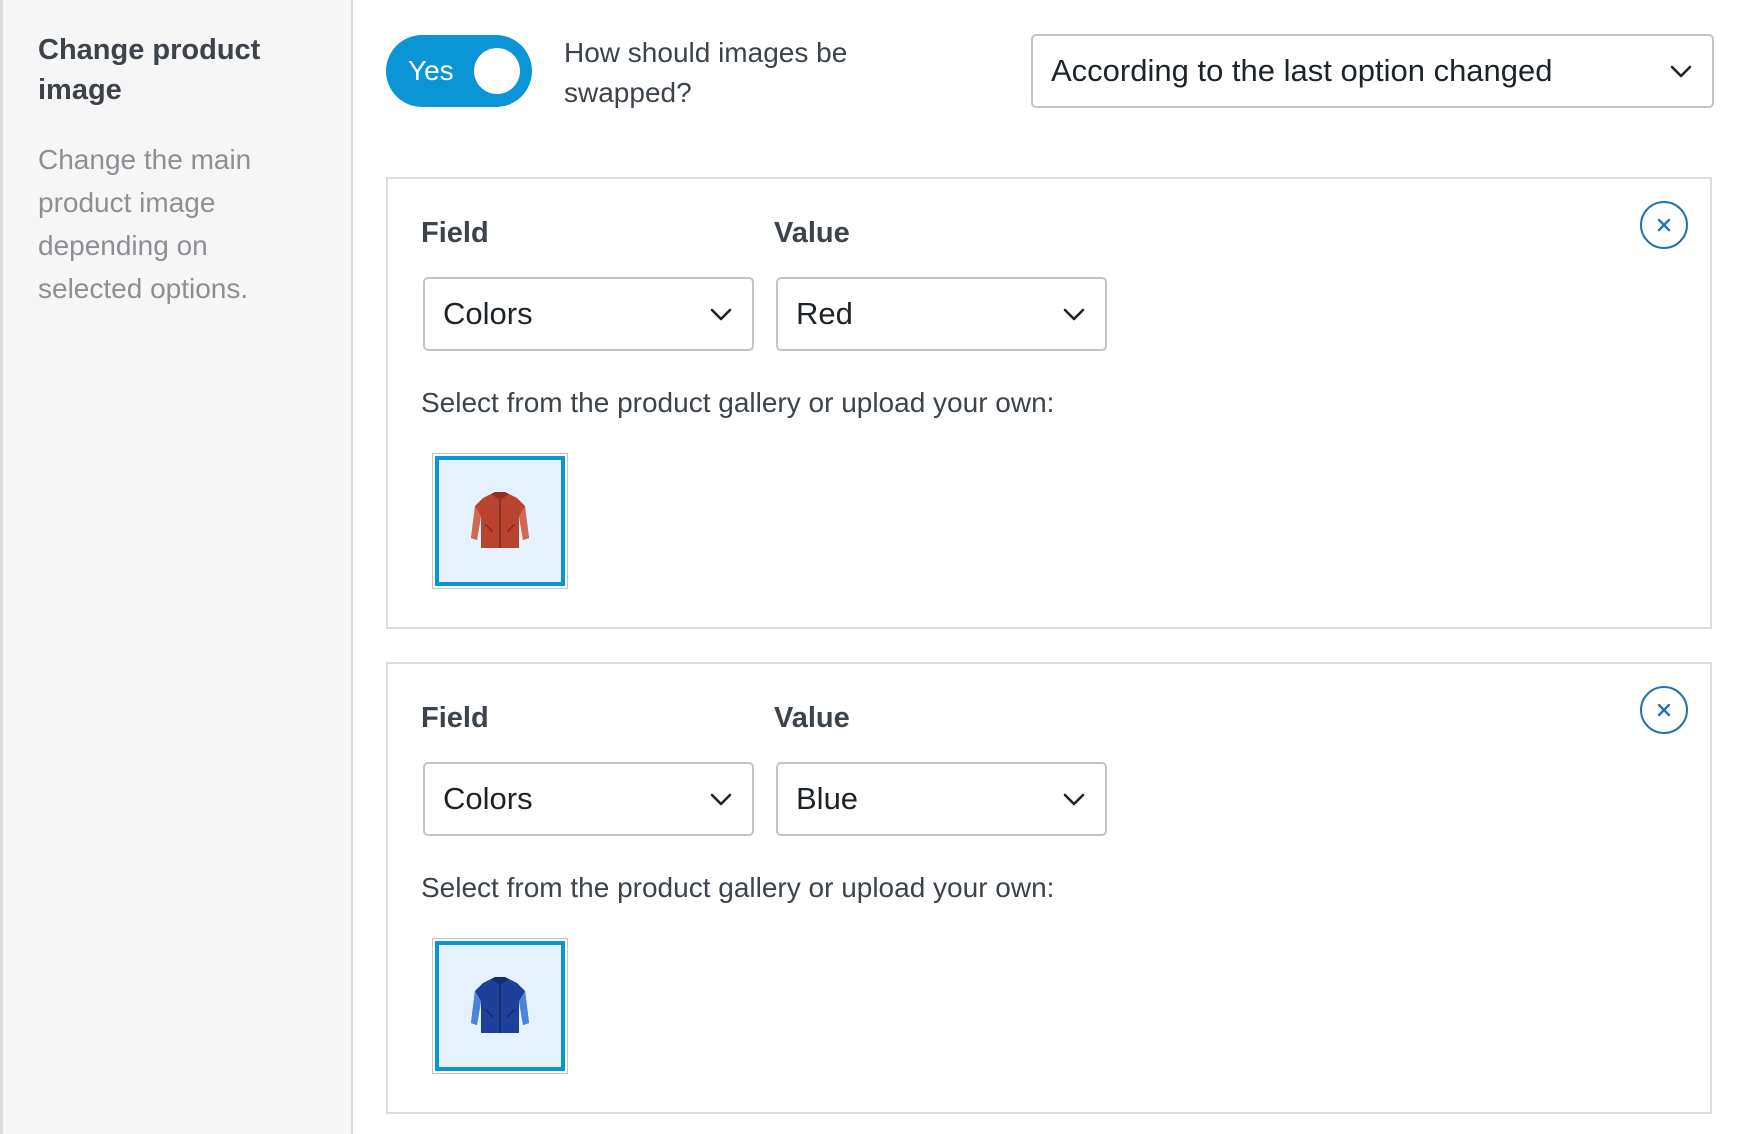 The image size is (1746, 1134). I want to click on blue-jacket-icon, so click(500, 1005).